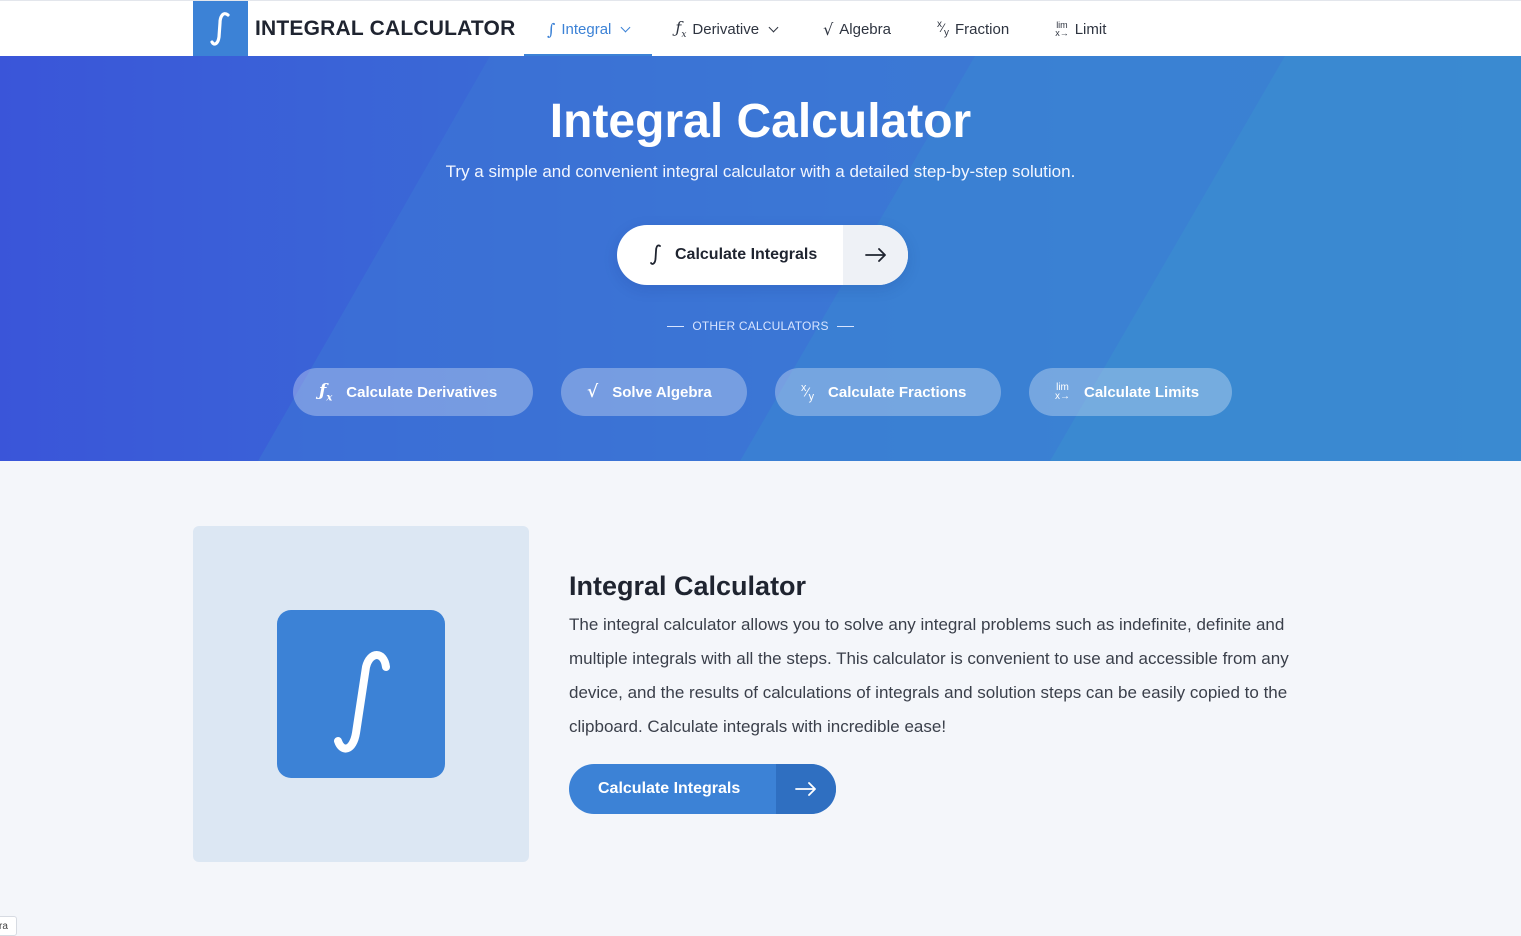 Image resolution: width=1521 pixels, height=936 pixels. I want to click on nav-item-limit: lim x→ Limit, so click(1080, 29).